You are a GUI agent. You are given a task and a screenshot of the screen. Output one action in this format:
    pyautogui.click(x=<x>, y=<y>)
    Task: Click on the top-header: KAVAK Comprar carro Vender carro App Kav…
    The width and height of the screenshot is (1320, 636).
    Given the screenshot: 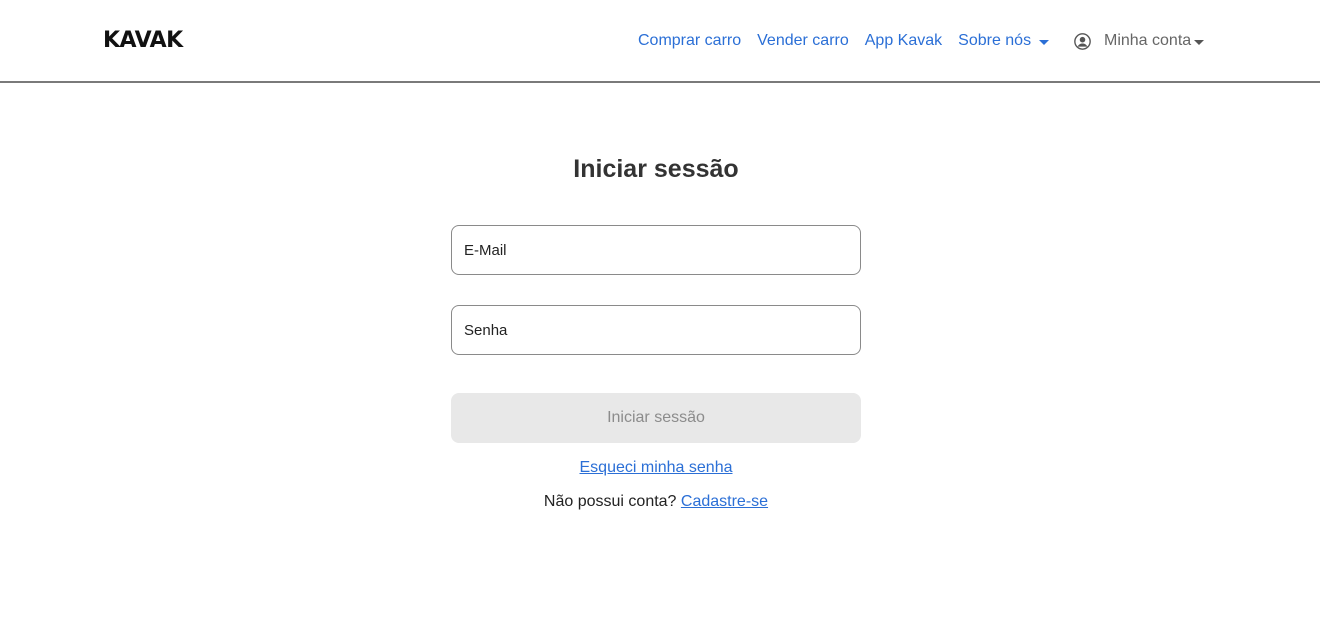 What is the action you would take?
    pyautogui.click(x=660, y=41)
    